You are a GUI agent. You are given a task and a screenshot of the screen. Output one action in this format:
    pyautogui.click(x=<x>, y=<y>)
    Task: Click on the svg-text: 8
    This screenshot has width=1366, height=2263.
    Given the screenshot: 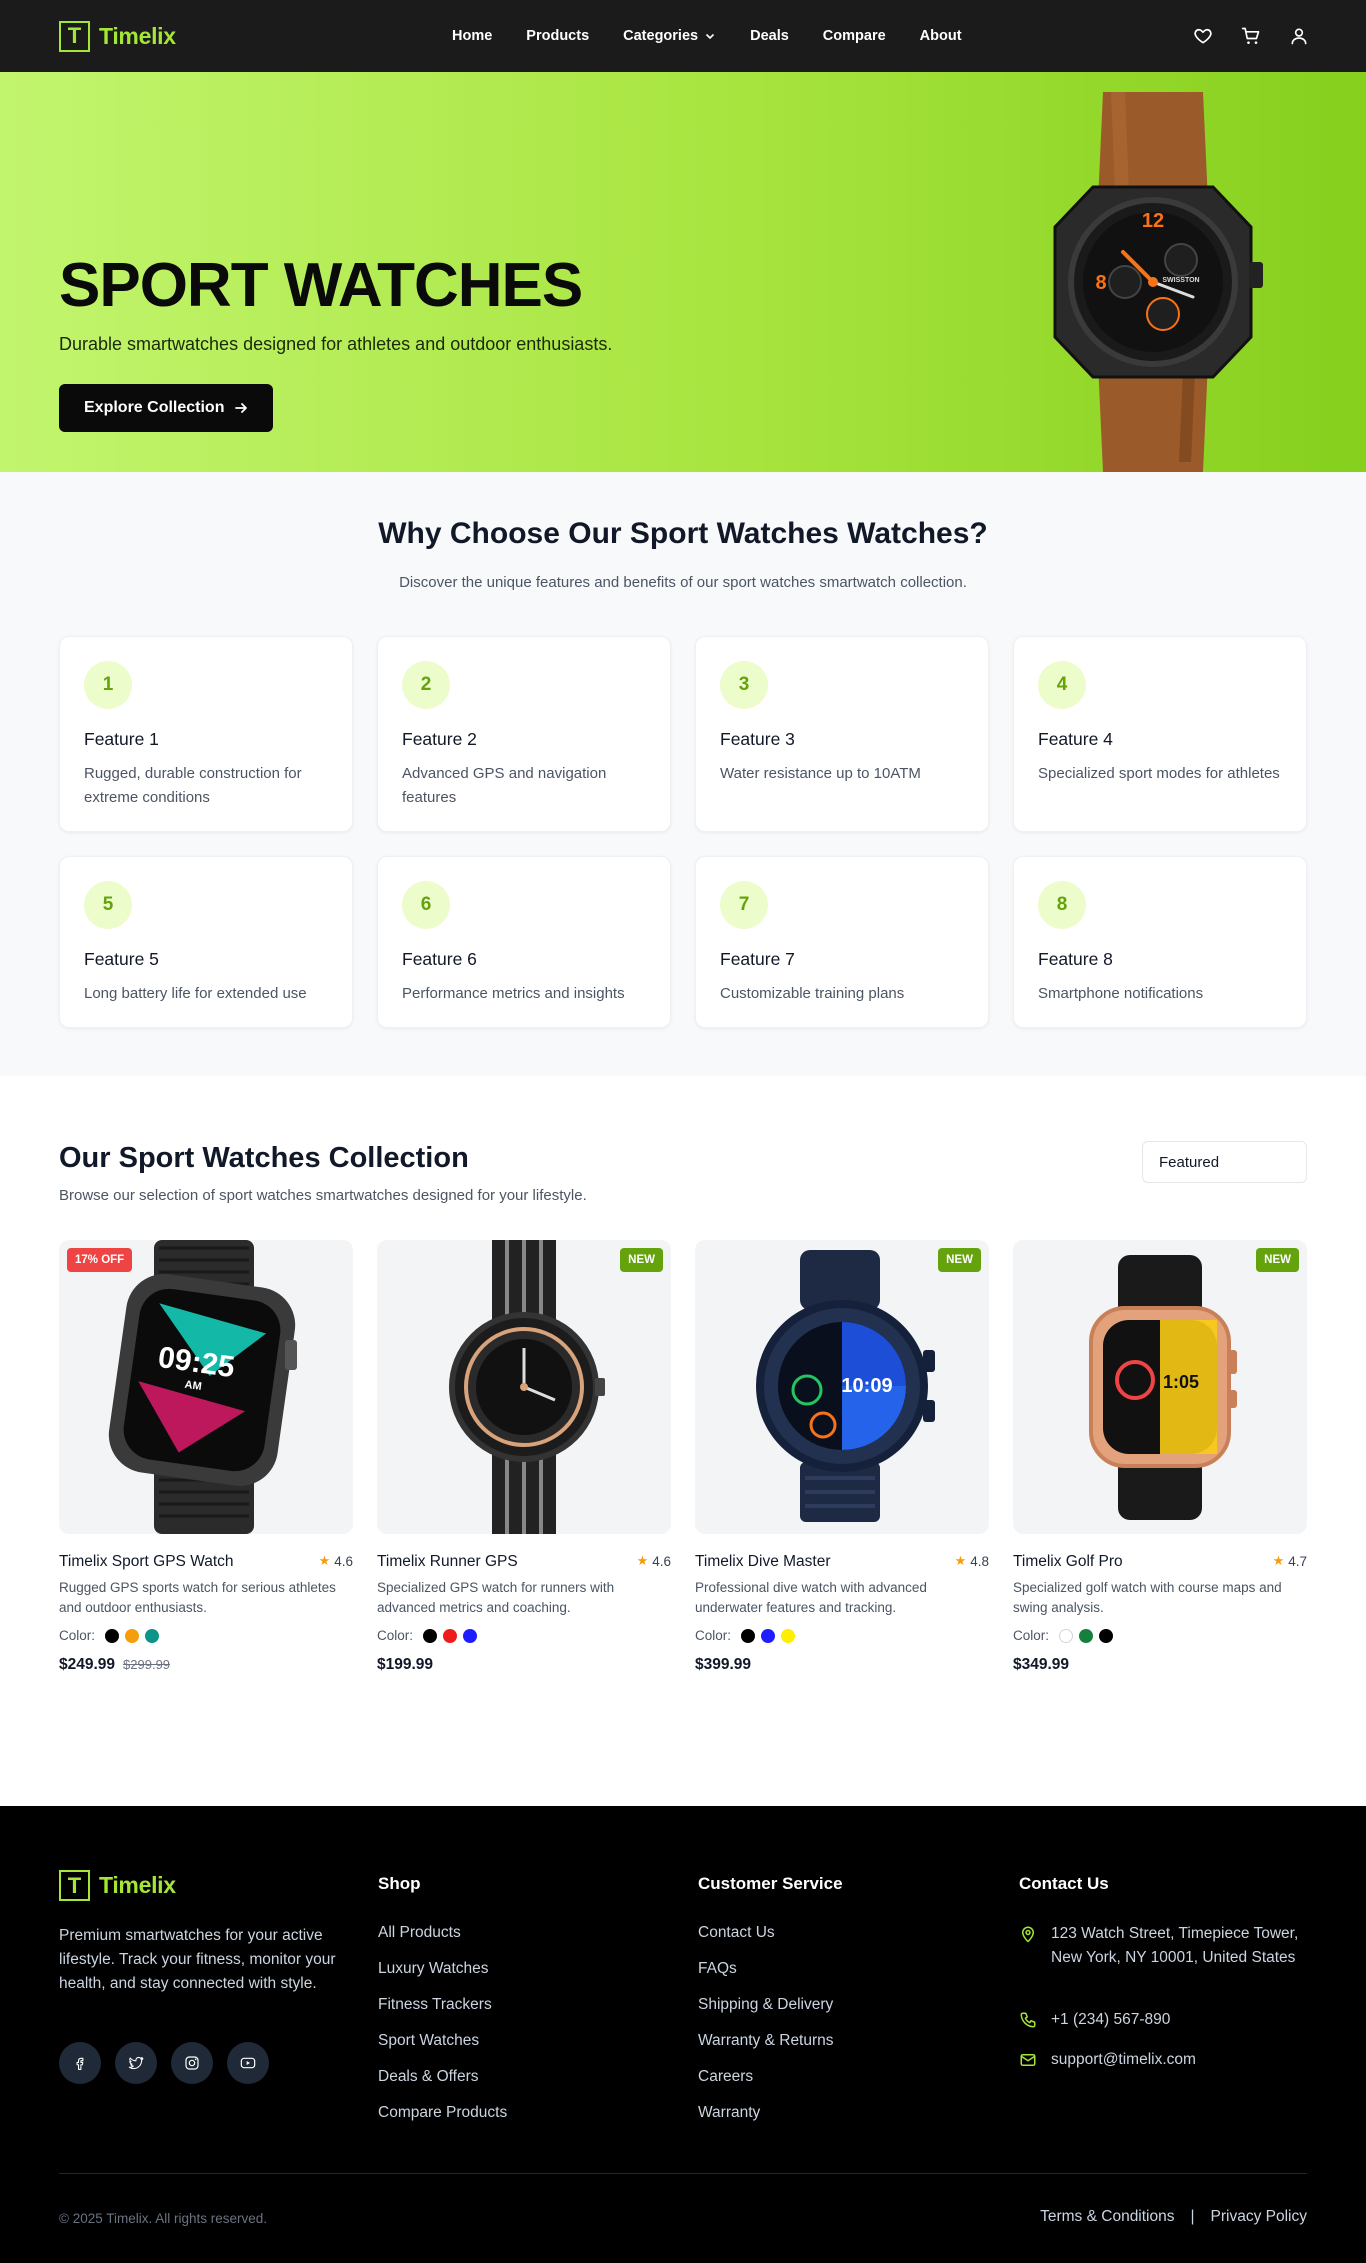 What is the action you would take?
    pyautogui.click(x=1100, y=283)
    